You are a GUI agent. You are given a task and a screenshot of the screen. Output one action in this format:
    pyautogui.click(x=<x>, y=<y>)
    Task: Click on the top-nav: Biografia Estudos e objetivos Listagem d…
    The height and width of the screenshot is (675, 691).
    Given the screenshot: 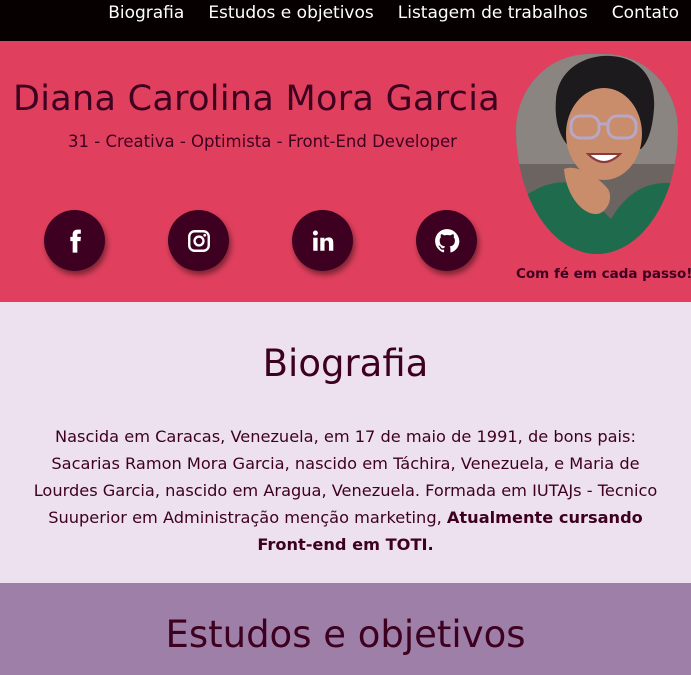 What is the action you would take?
    pyautogui.click(x=345, y=20)
    